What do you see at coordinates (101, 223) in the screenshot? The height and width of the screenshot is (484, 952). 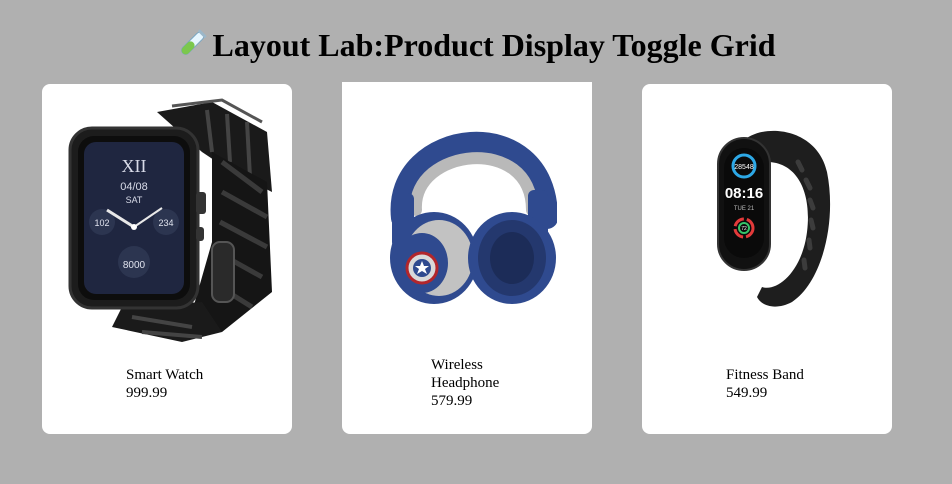 I see `svg-text: 102` at bounding box center [101, 223].